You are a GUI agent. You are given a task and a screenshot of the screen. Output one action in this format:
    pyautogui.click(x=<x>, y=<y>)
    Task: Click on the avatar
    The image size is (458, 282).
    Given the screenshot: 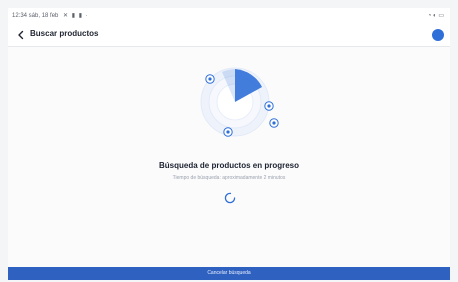 What is the action you would take?
    pyautogui.click(x=438, y=35)
    